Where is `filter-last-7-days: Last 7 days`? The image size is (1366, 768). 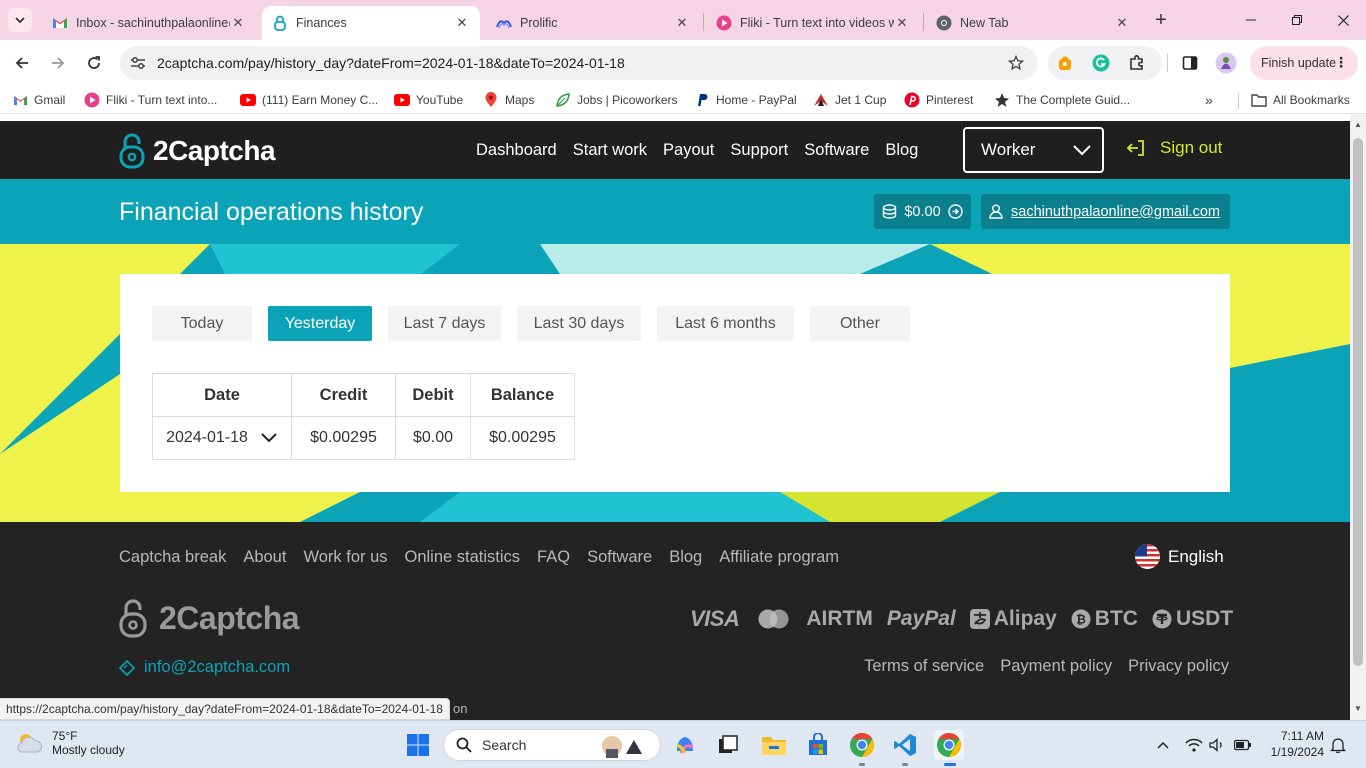
filter-last-7-days: Last 7 days is located at coordinates (444, 323).